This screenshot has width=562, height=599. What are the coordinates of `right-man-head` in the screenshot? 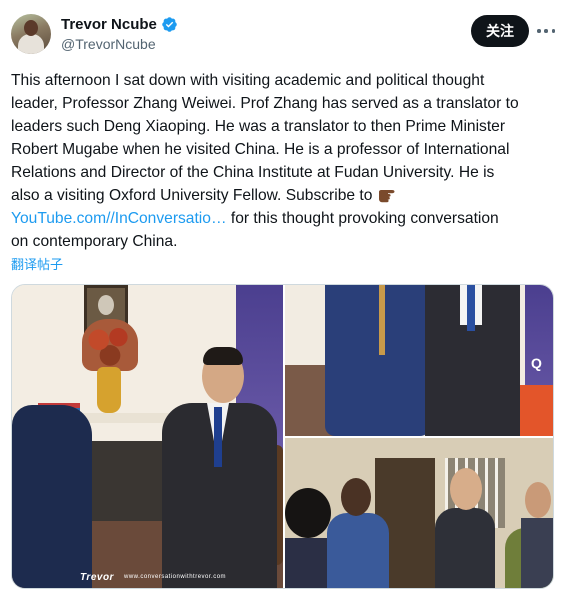 It's located at (538, 500).